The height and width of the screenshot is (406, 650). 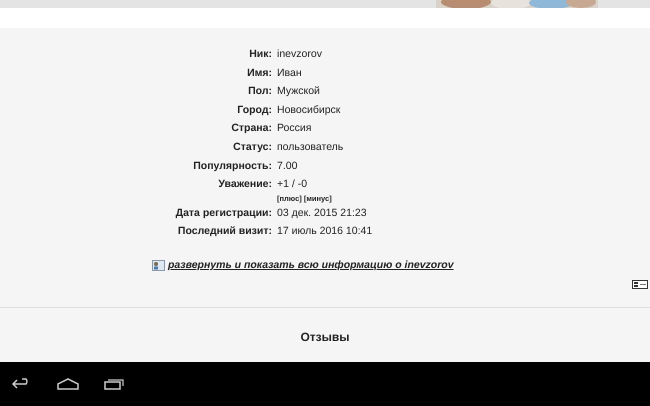 What do you see at coordinates (287, 166) in the screenshot?
I see `field-value: 7.00` at bounding box center [287, 166].